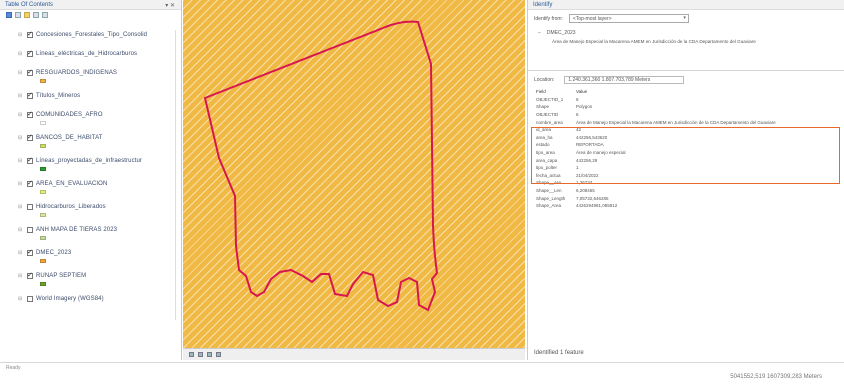  What do you see at coordinates (549, 122) in the screenshot?
I see `field-name: nombre_area` at bounding box center [549, 122].